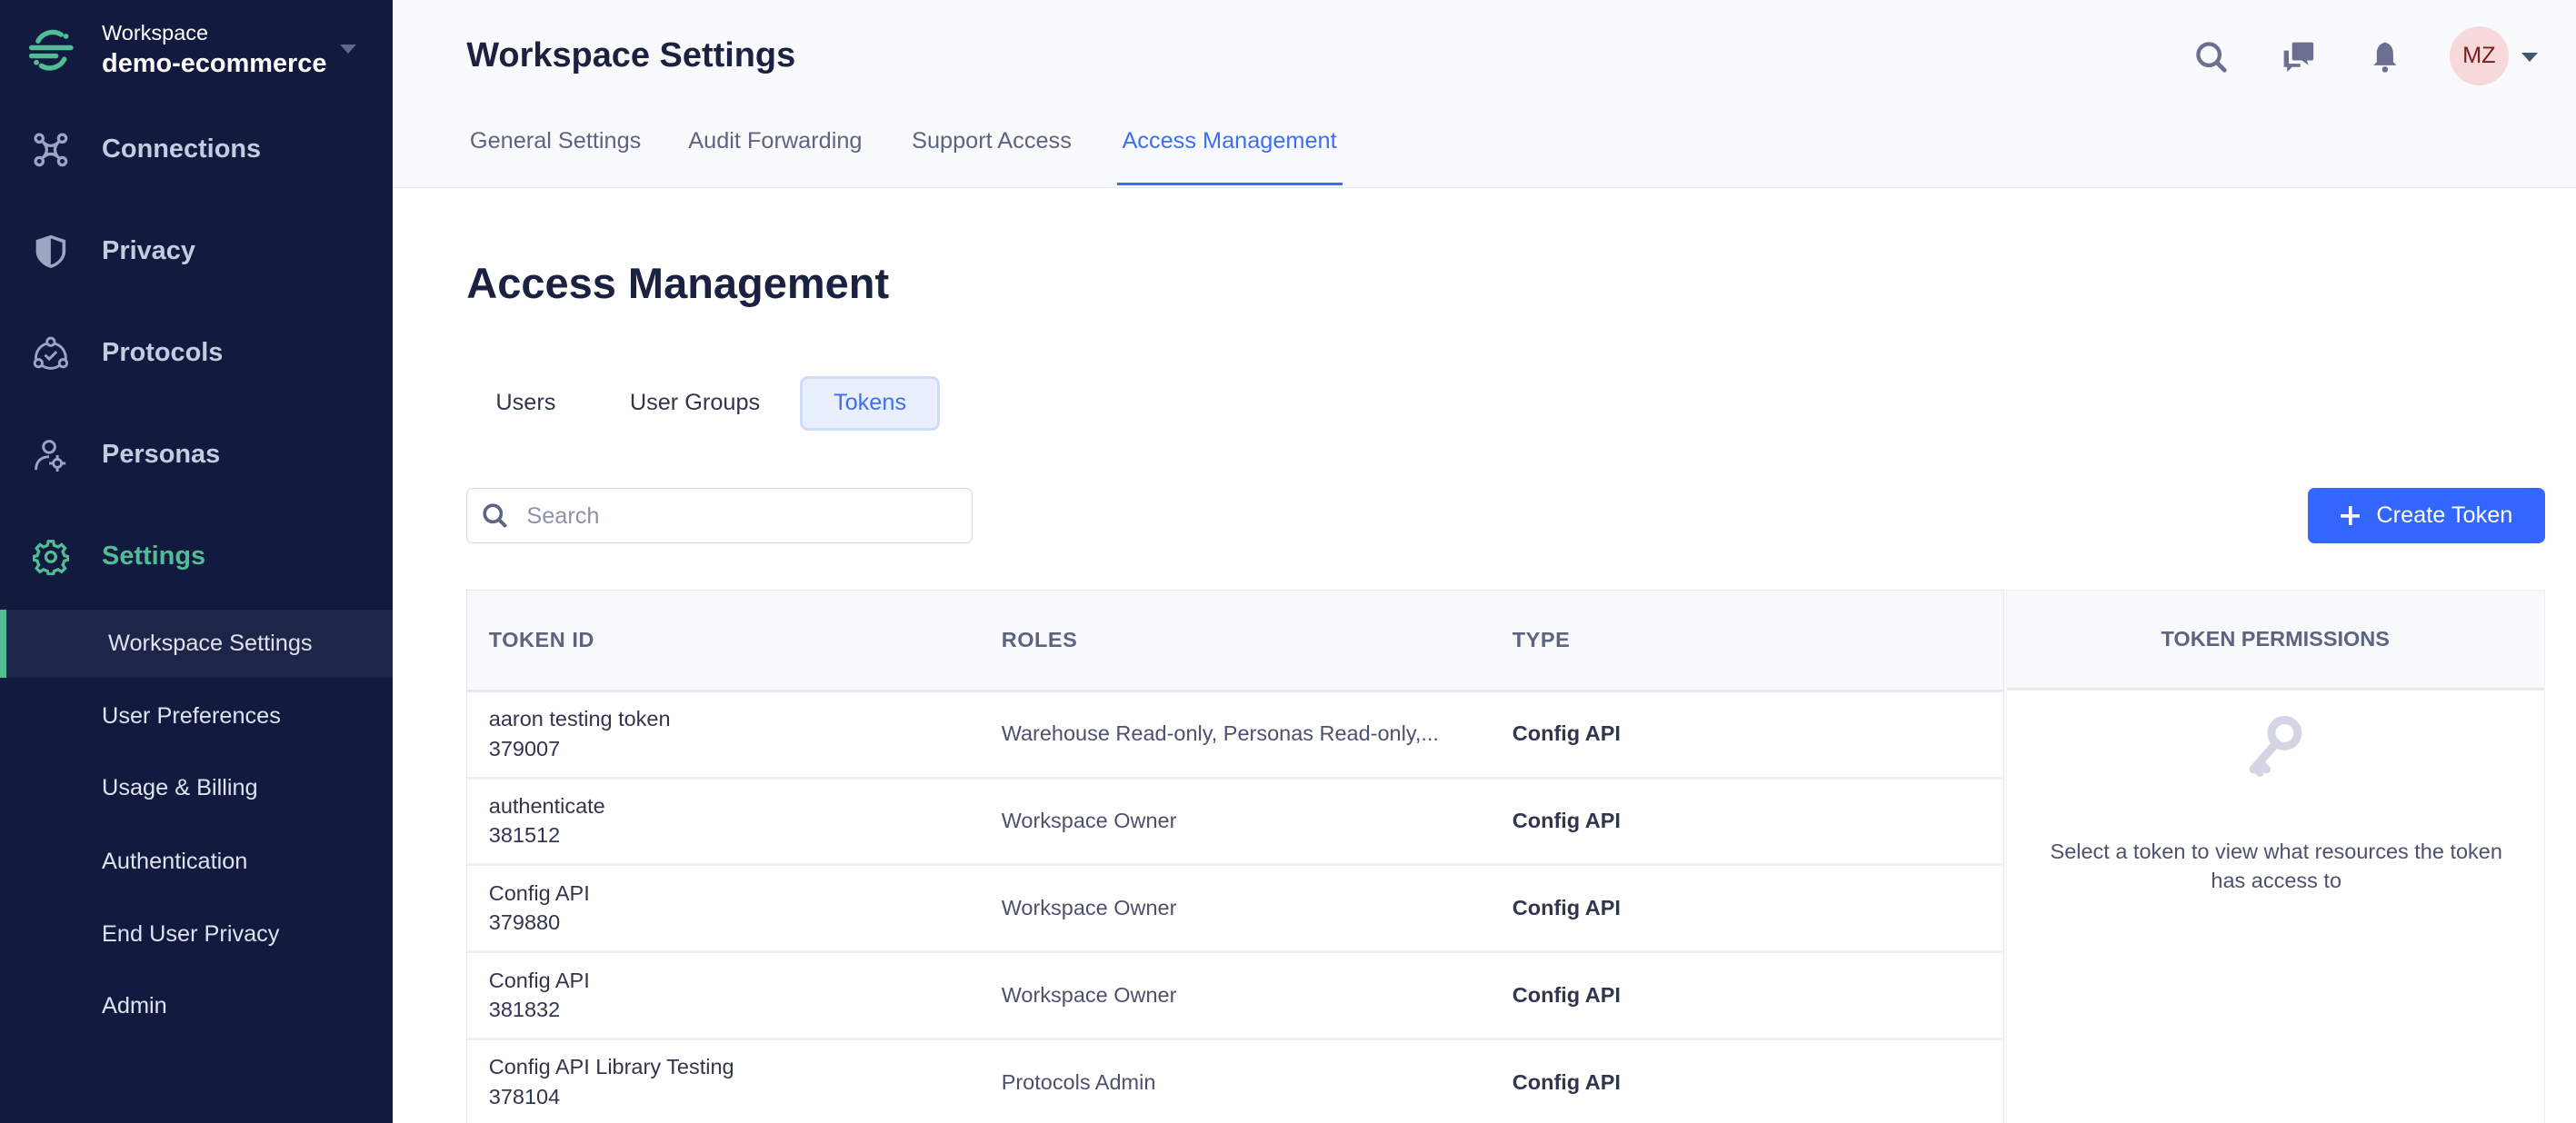  What do you see at coordinates (870, 403) in the screenshot?
I see `segment-tokens: Tokens` at bounding box center [870, 403].